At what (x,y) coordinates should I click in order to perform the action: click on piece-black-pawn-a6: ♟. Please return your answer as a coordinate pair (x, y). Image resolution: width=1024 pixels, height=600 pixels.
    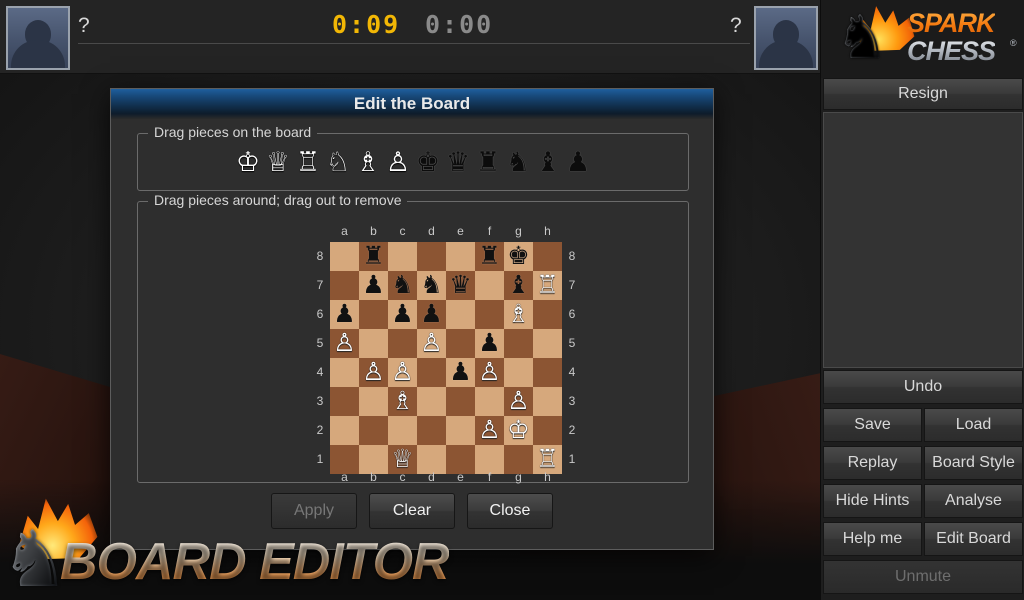
    Looking at the image, I should click on (344, 314).